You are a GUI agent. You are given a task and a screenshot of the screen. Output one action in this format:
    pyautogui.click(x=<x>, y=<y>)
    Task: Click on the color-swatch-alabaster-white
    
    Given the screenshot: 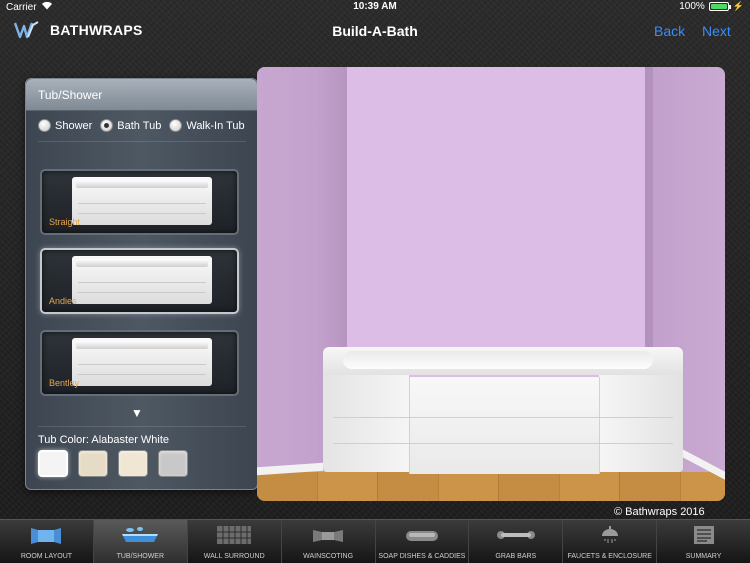 What is the action you would take?
    pyautogui.click(x=53, y=463)
    